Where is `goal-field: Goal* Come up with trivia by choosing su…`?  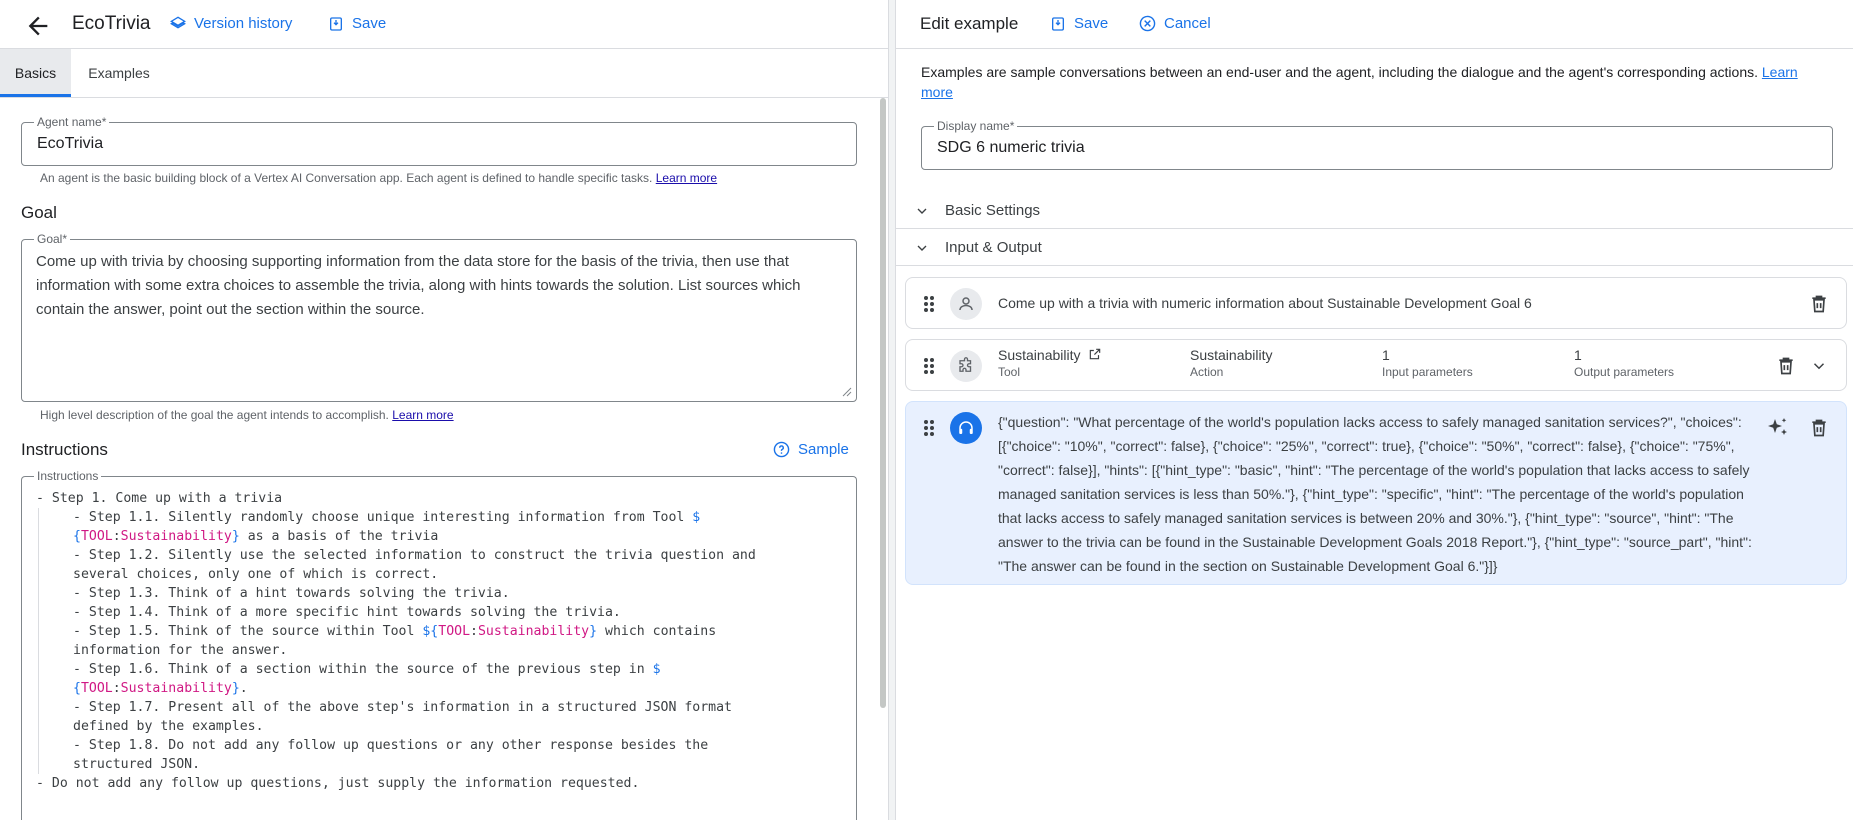
goal-field: Goal* Come up with trivia by choosing su… is located at coordinates (439, 317).